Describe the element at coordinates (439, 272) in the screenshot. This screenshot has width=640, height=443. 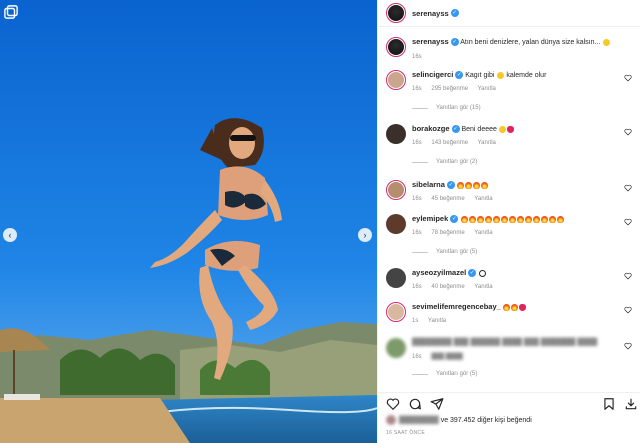
I see `commenter-username: ayseozyilmazel` at that location.